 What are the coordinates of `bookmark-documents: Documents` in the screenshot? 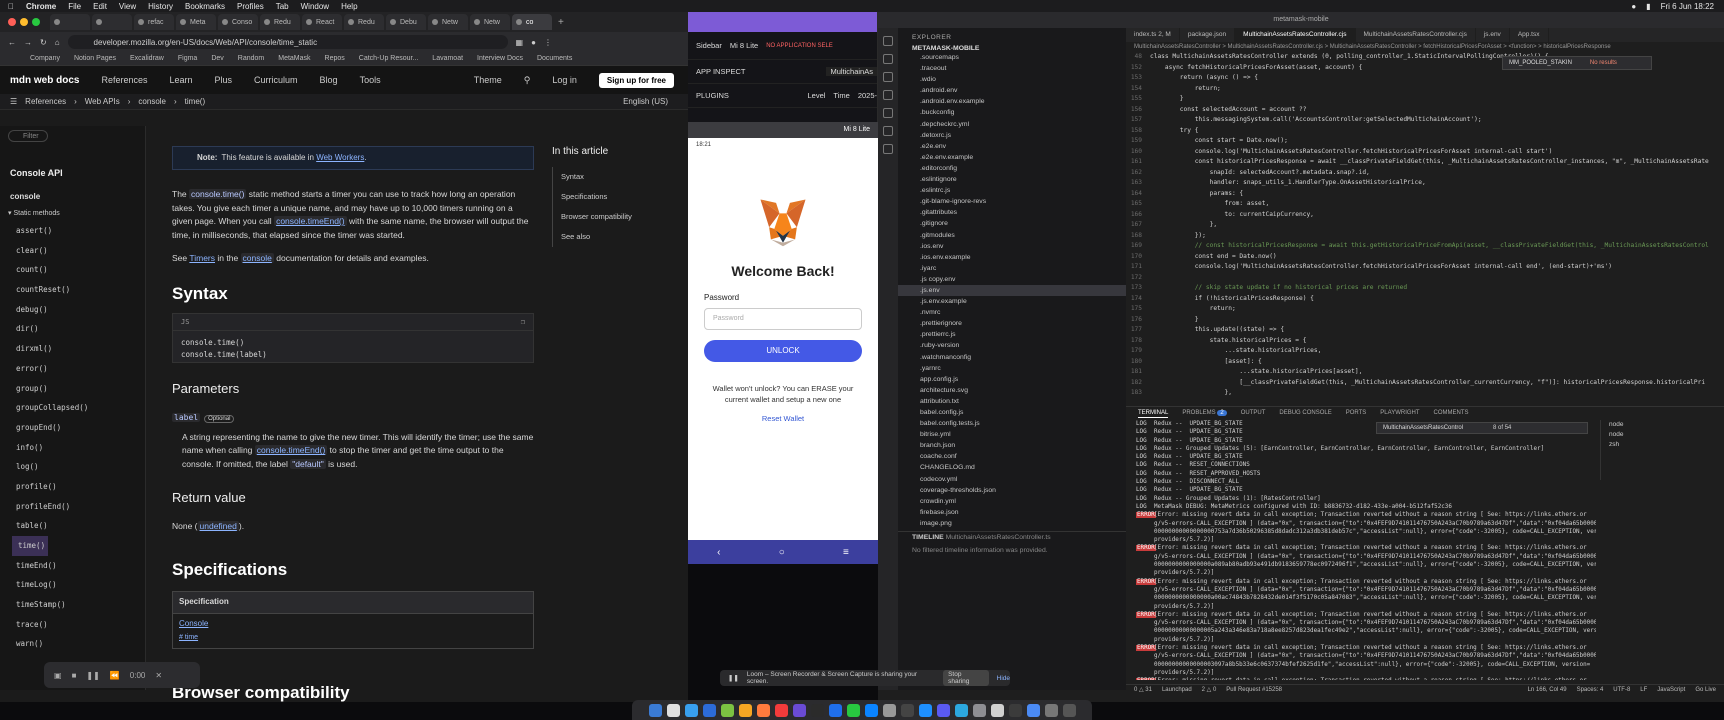 It's located at (554, 58).